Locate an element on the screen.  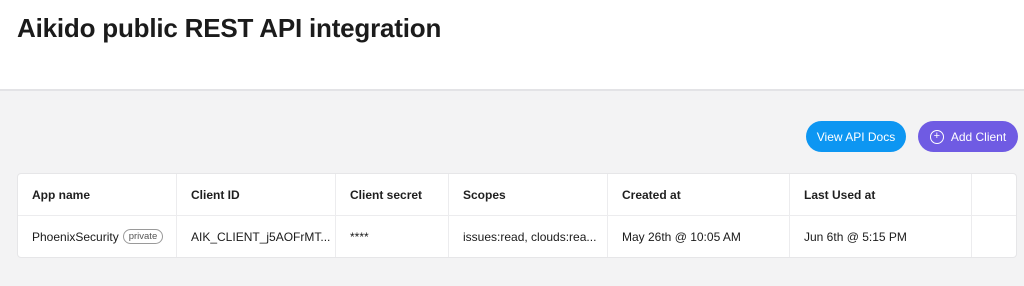
column-header-actions is located at coordinates (994, 194).